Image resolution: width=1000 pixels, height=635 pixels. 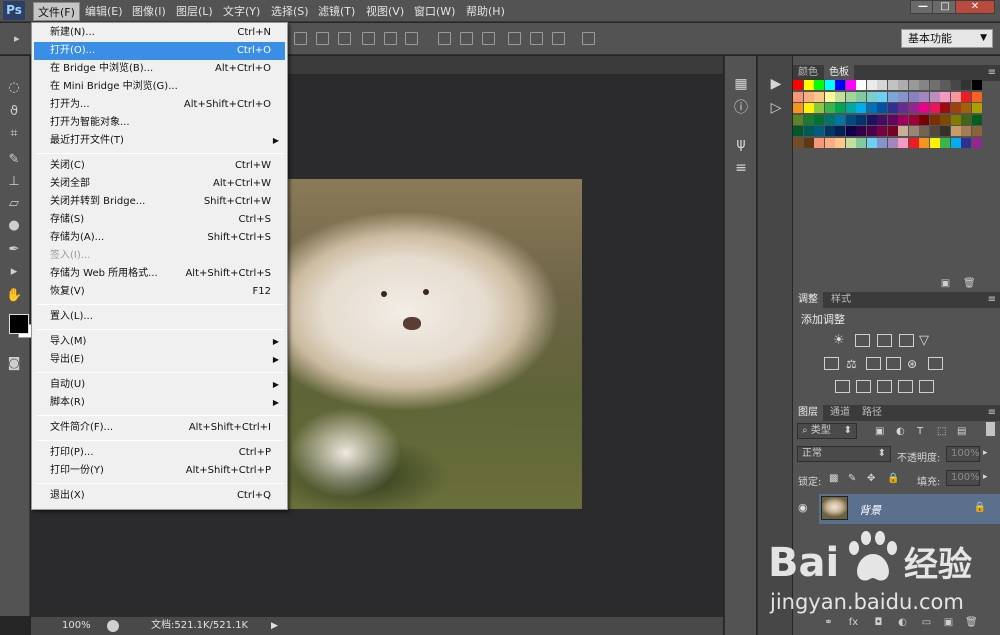 What do you see at coordinates (159, 496) in the screenshot?
I see `file-menu-item: 退出(X) Ctrl+Q` at bounding box center [159, 496].